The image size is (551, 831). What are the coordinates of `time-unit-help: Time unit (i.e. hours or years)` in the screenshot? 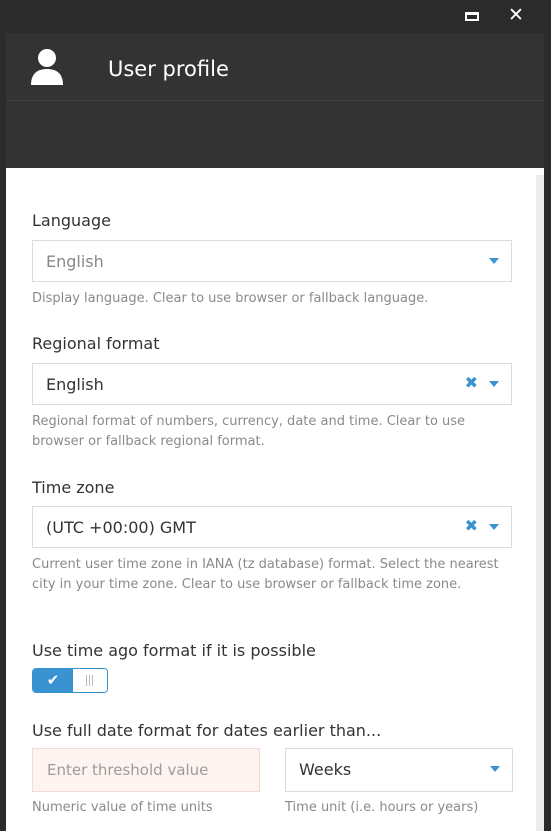 It's located at (382, 807).